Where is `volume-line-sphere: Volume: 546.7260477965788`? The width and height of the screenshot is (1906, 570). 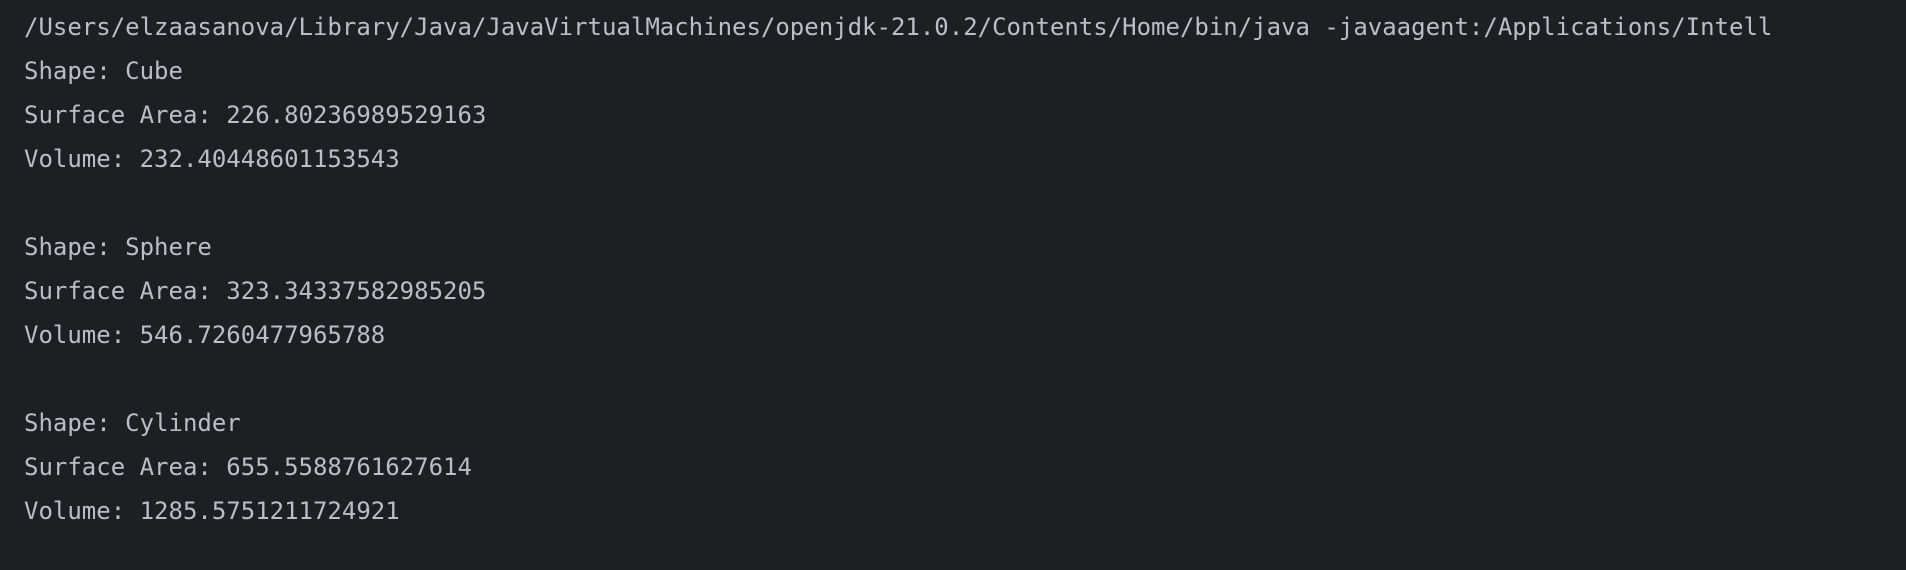
volume-line-sphere: Volume: 546.7260477965788 is located at coordinates (205, 335).